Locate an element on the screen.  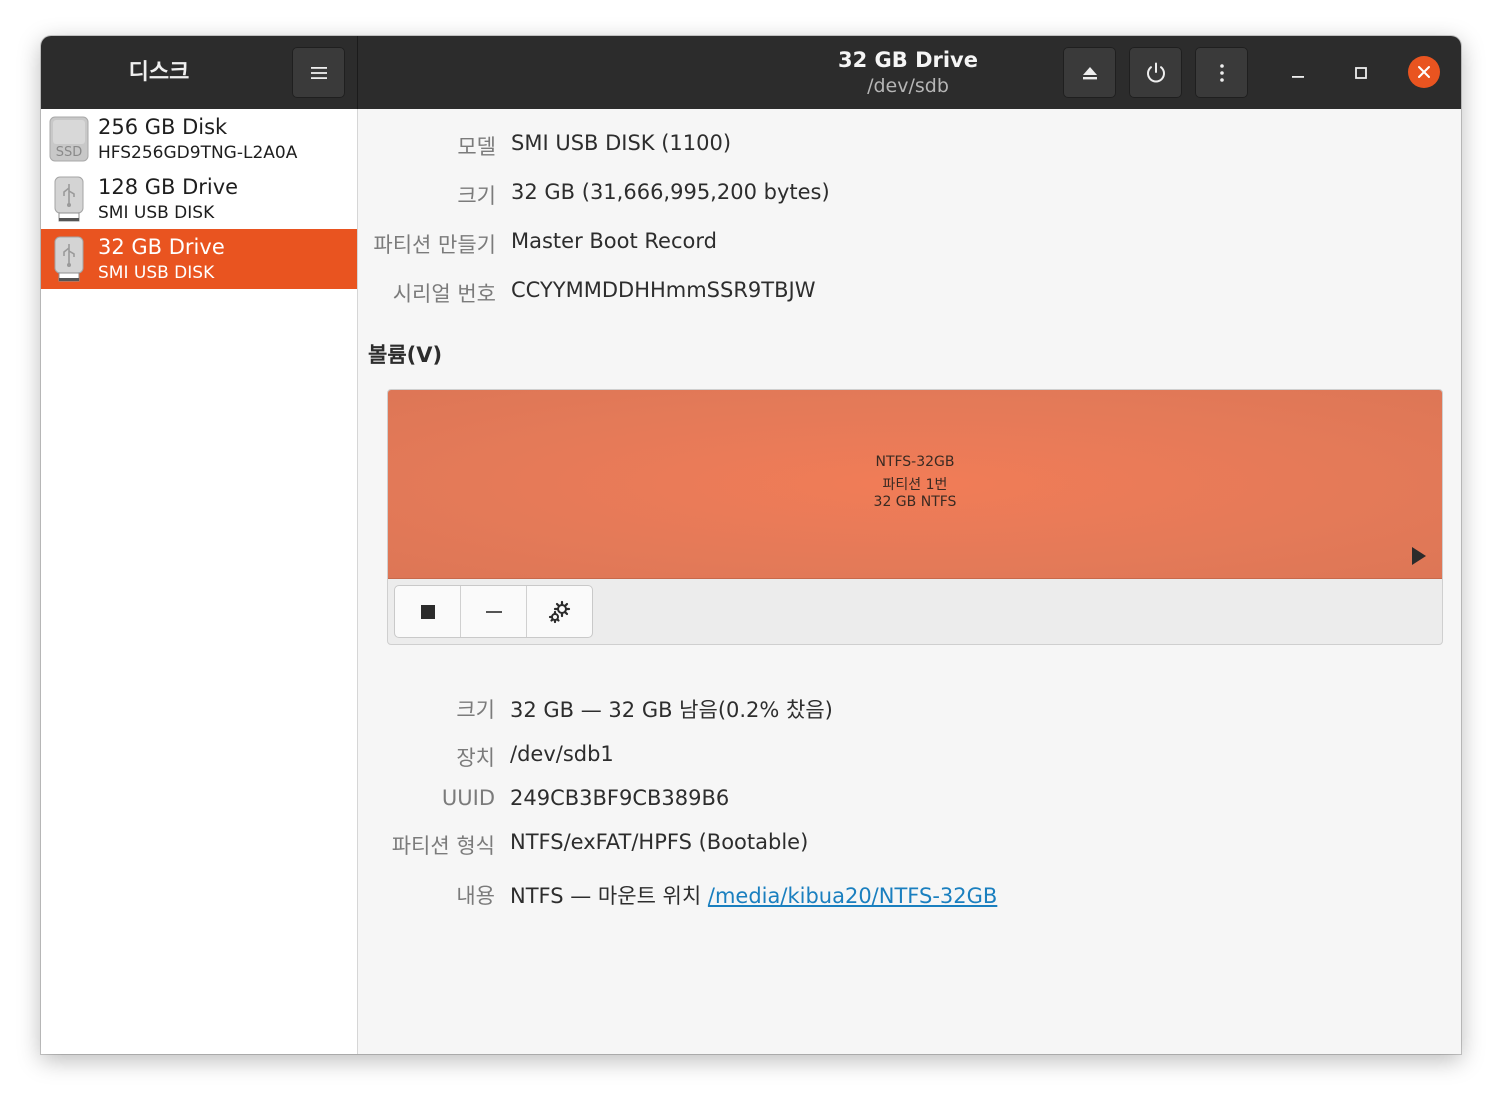
partition-number: 파티션 1번 is located at coordinates (915, 485).